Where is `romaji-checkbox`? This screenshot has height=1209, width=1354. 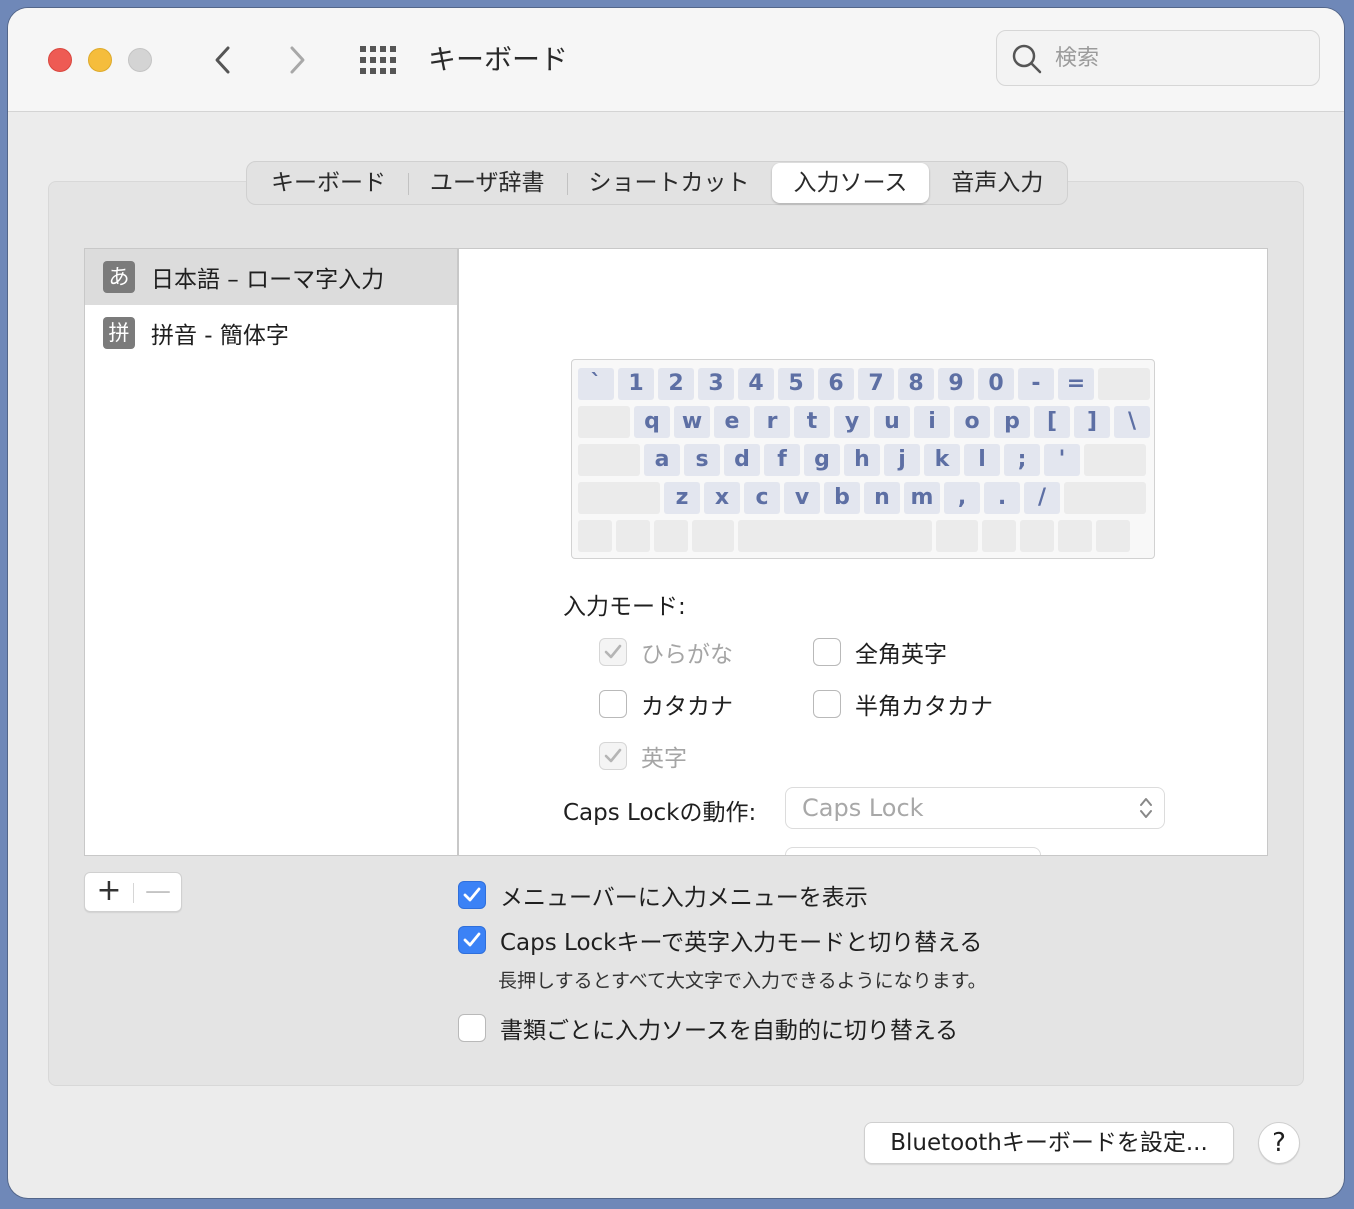
romaji-checkbox is located at coordinates (613, 756).